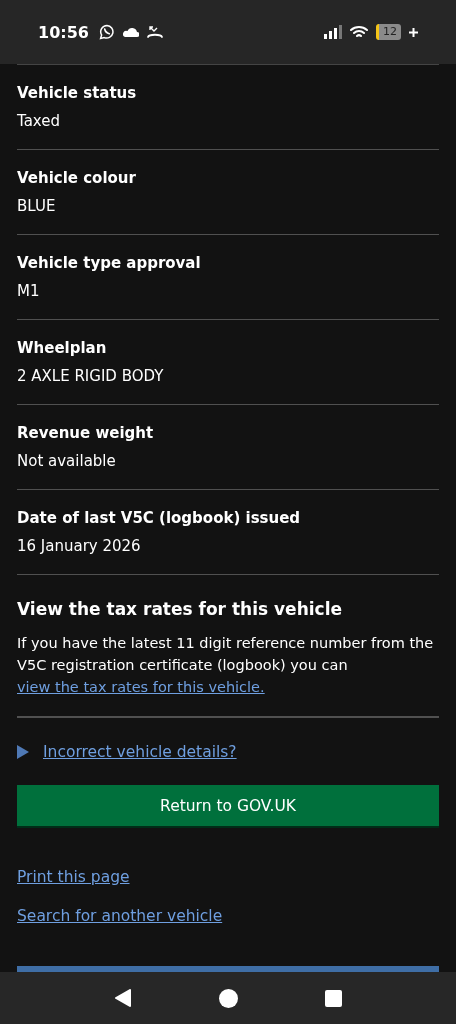 The image size is (456, 1024). What do you see at coordinates (141, 687) in the screenshot?
I see `tax-rates-link: view the tax rates for this vehicle.` at bounding box center [141, 687].